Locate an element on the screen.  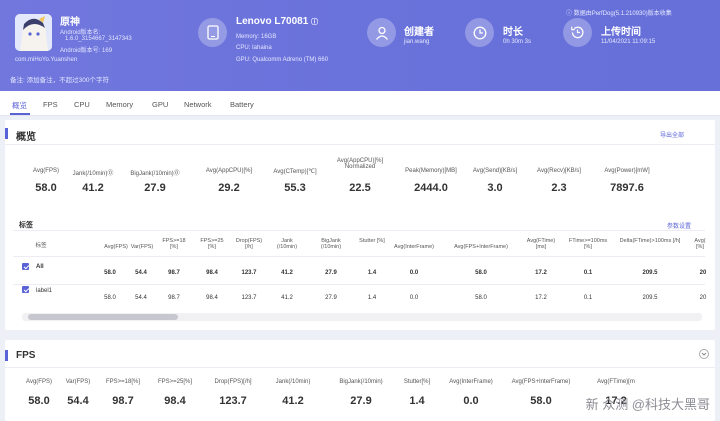
metric-label: Avg(FPS) is located at coordinates (46, 171).